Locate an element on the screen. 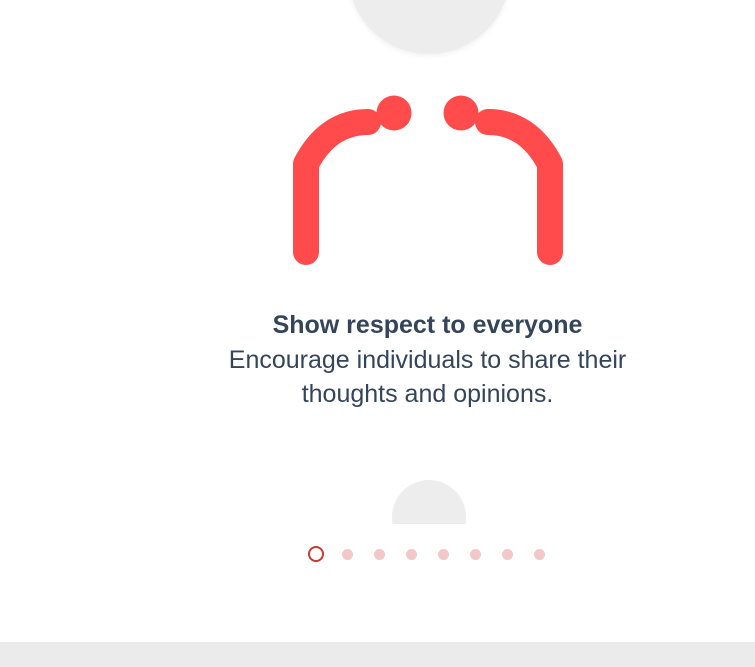 This screenshot has height=667, width=755. next-slide-preview is located at coordinates (430, 497).